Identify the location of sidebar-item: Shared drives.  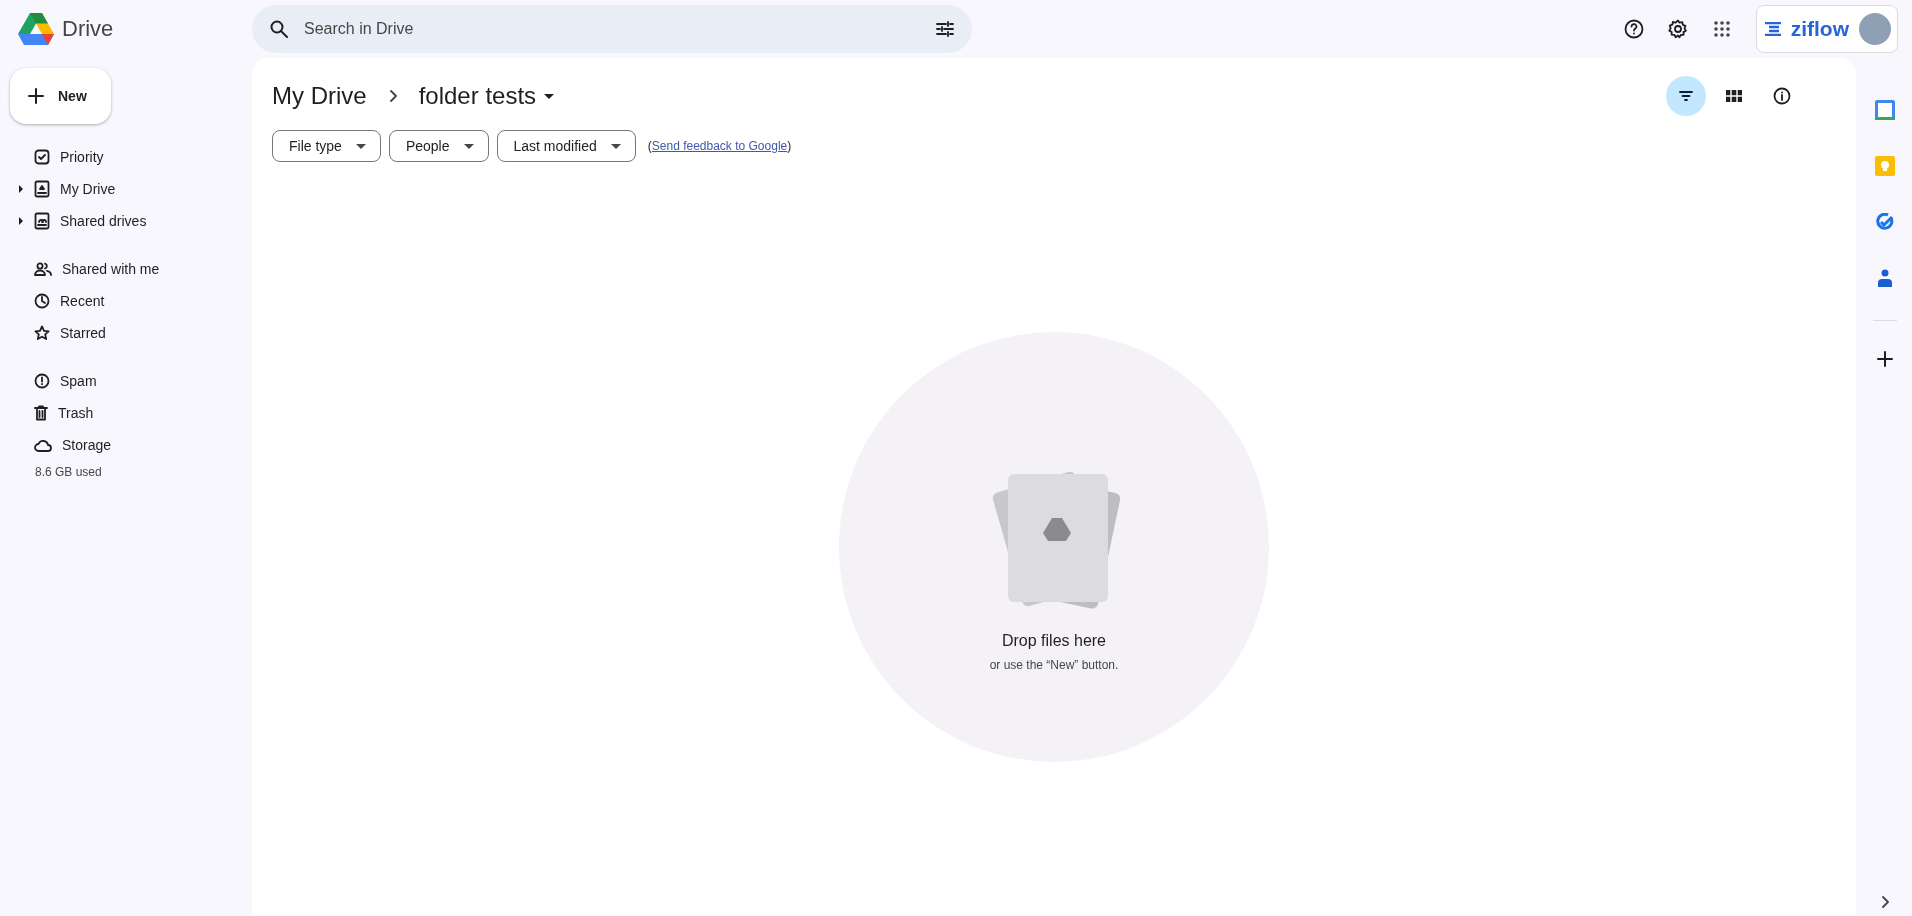
(103, 221).